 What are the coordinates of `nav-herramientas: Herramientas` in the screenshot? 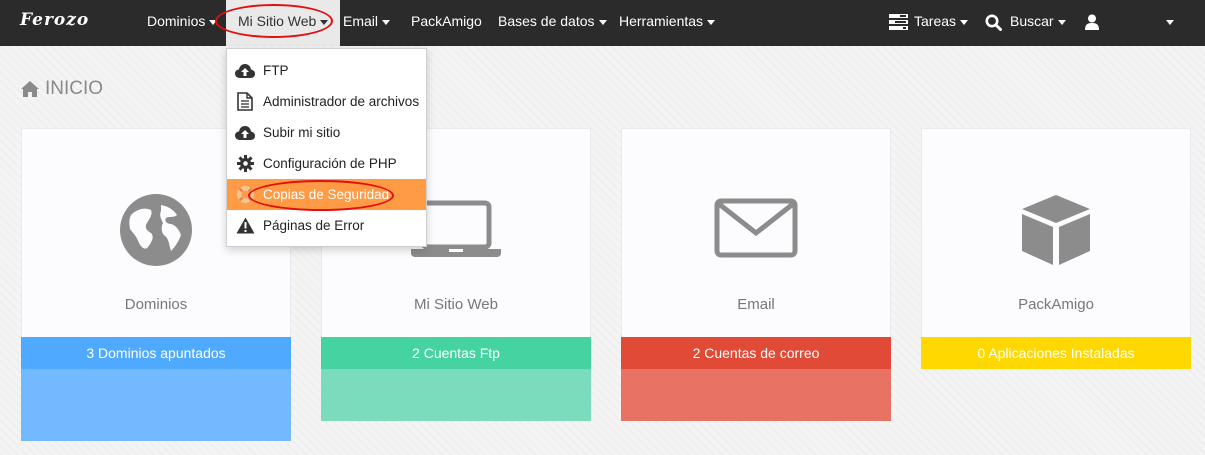 It's located at (667, 23).